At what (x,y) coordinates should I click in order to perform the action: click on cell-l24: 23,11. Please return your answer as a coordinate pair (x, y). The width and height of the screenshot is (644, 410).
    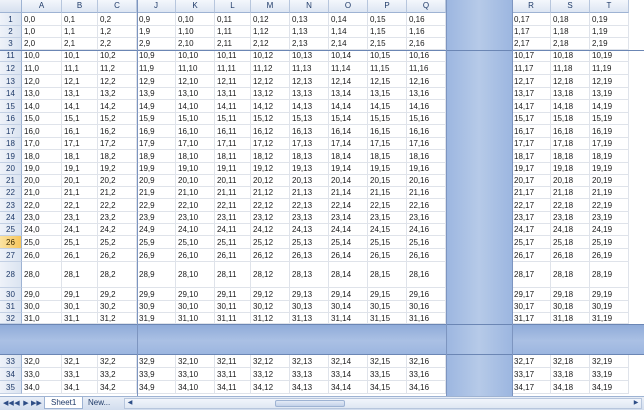
    Looking at the image, I should click on (233, 218).